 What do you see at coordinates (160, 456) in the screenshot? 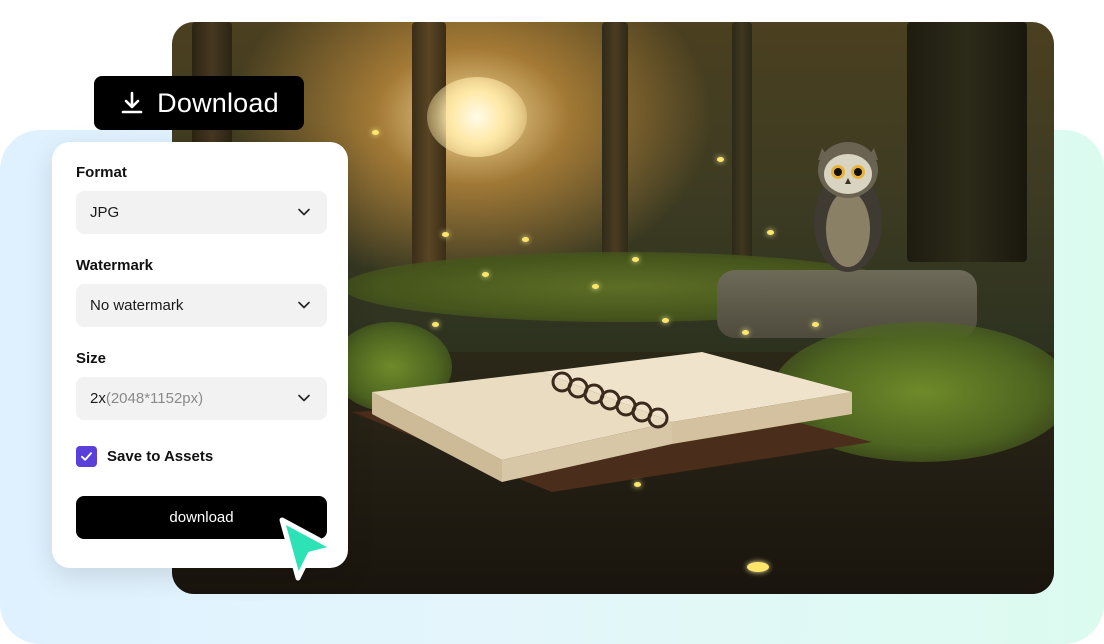
I see `save-to-assets-label: Save to Assets` at bounding box center [160, 456].